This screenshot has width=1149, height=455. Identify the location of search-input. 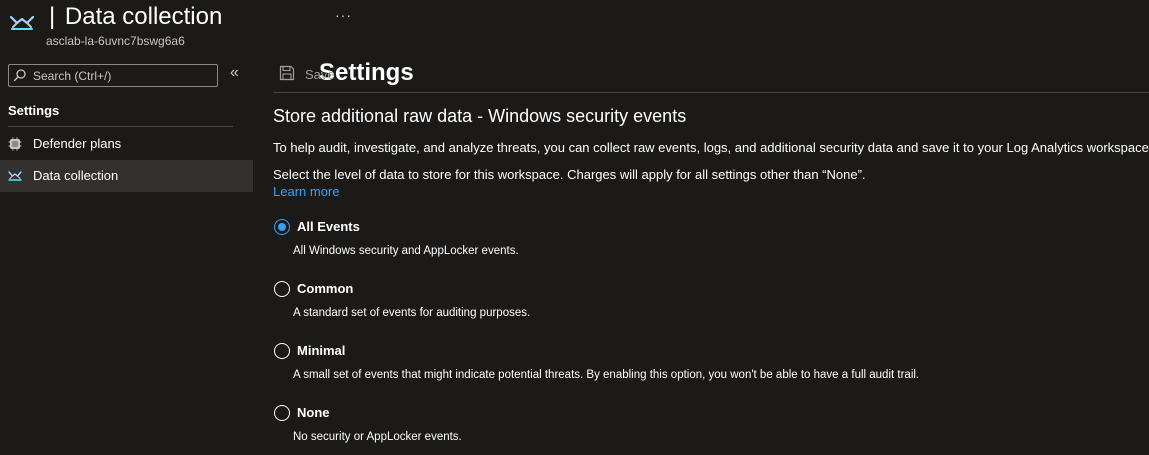
(123, 75).